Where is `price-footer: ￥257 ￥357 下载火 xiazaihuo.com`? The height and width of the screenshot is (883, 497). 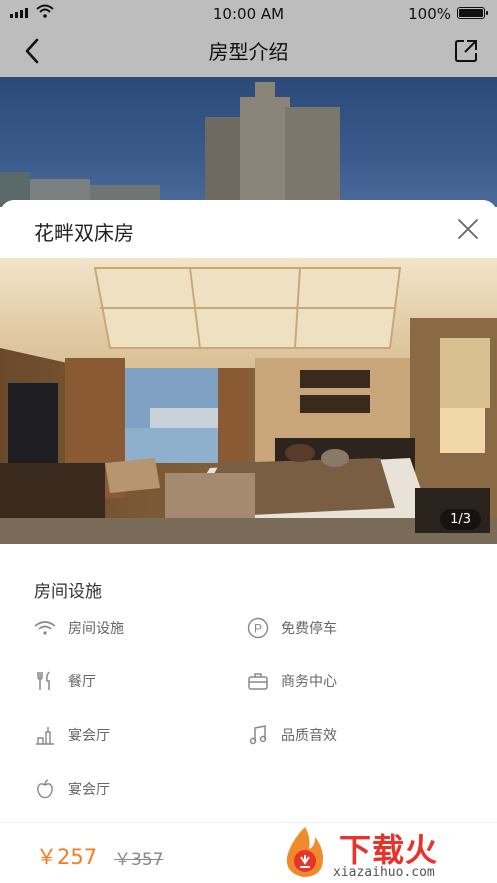 price-footer: ￥257 ￥357 下载火 xiazaihuo.com is located at coordinates (248, 852).